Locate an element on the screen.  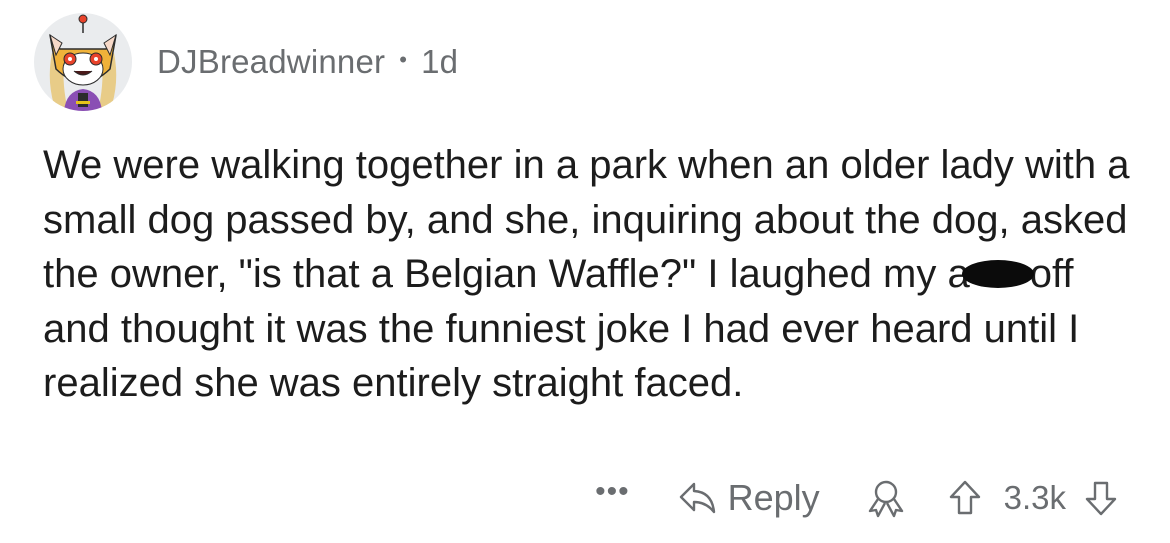
comment-actions: ••• Reply 3.3k is located at coordinates (856, 498).